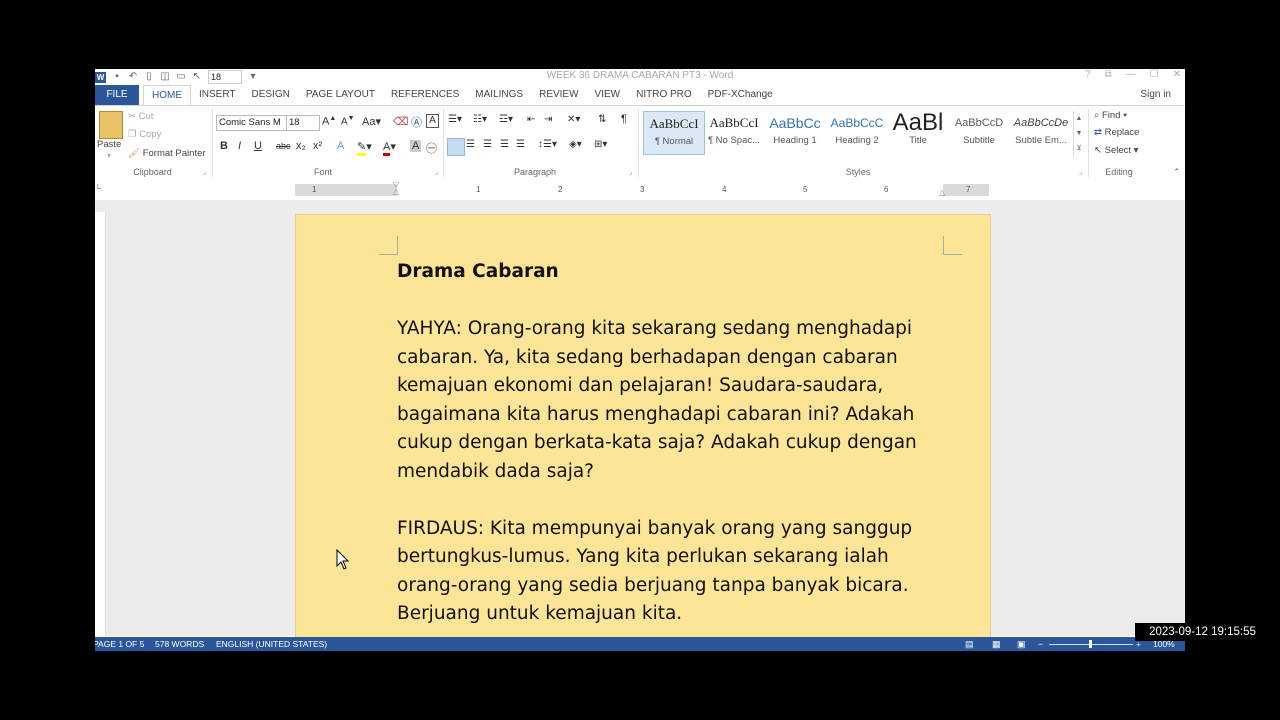  I want to click on superscript-button: x², so click(317, 146).